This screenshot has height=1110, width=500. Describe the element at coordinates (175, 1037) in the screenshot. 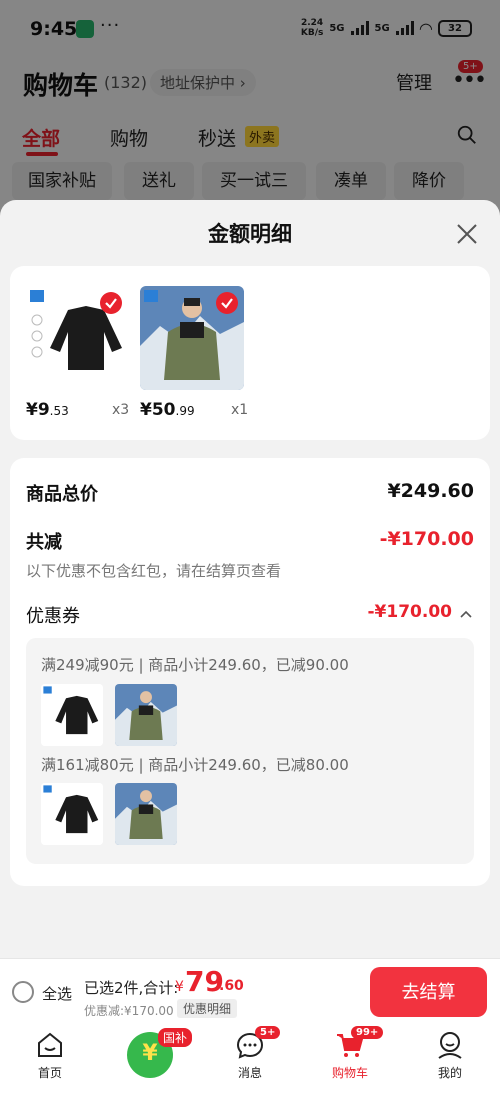

I see `national-subsidy-badge: 国补` at that location.